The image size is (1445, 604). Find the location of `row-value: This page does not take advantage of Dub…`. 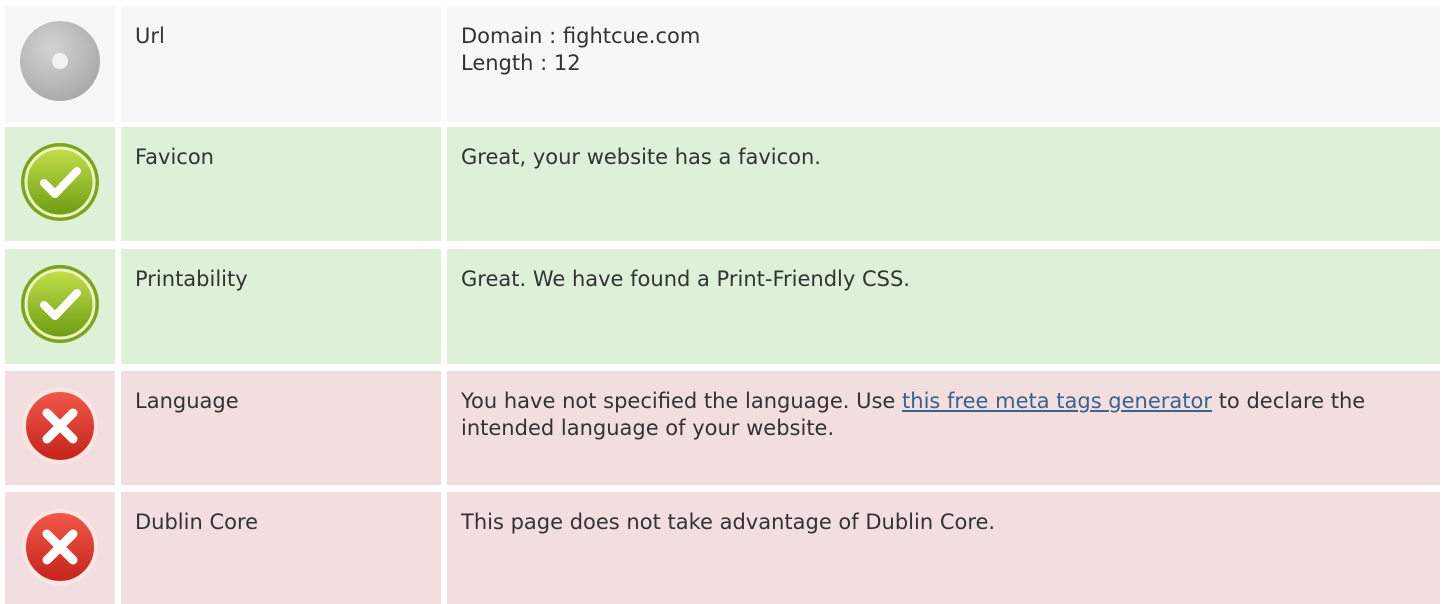

row-value: This page does not take advantage of Dub… is located at coordinates (943, 548).